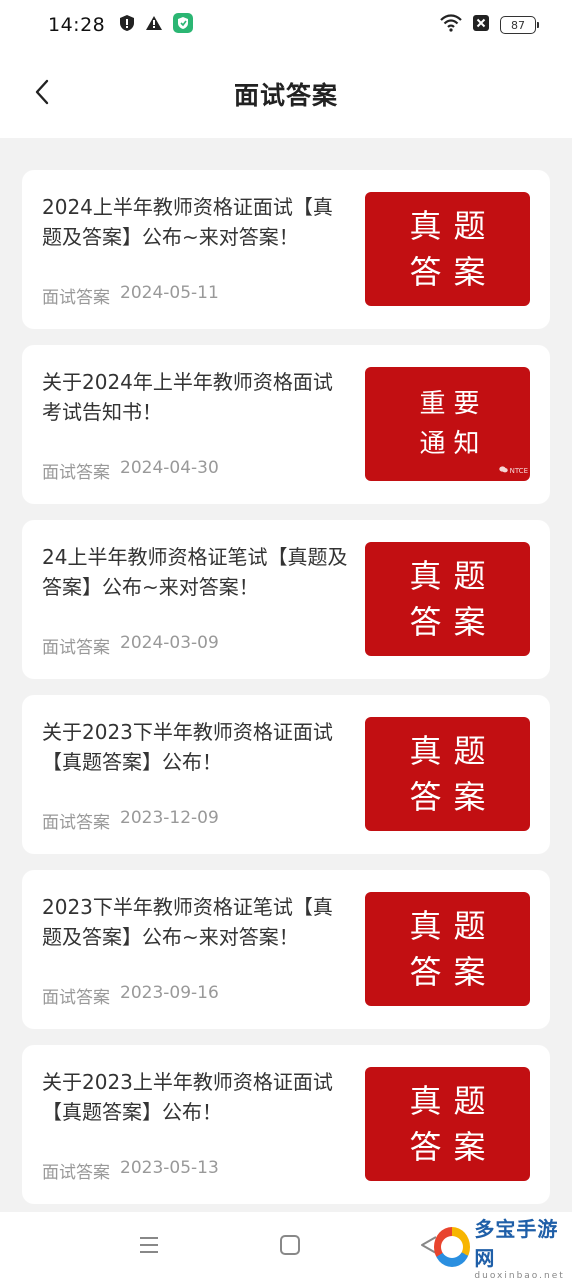  I want to click on shield-alert-icon, so click(127, 25).